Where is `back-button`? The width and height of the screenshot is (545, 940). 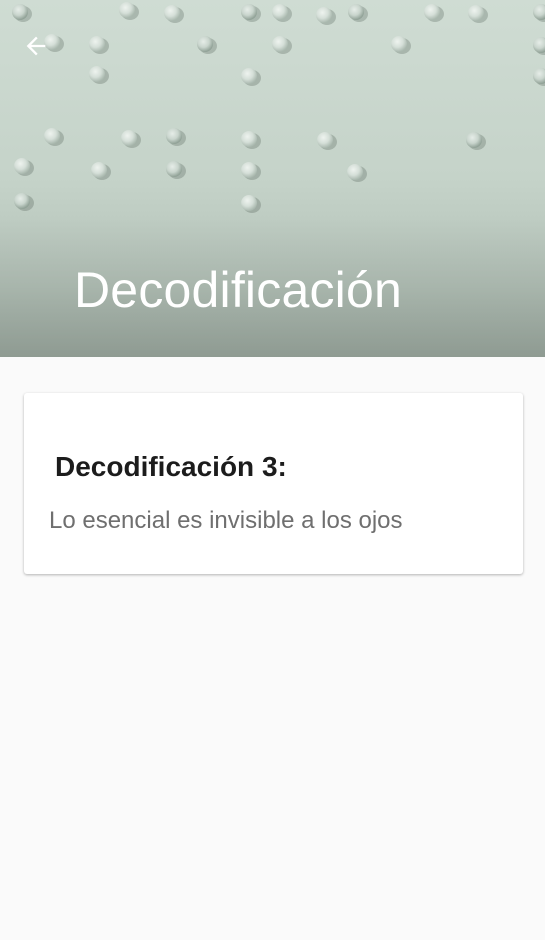 back-button is located at coordinates (36, 46).